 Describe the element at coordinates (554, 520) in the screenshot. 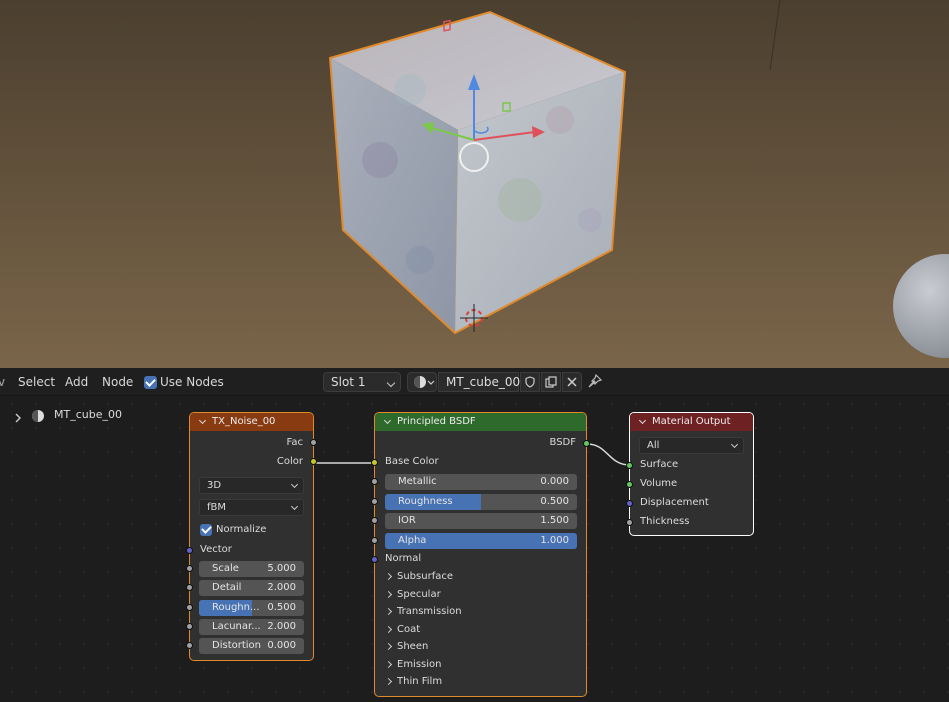

I see `field-value: 1.500` at that location.